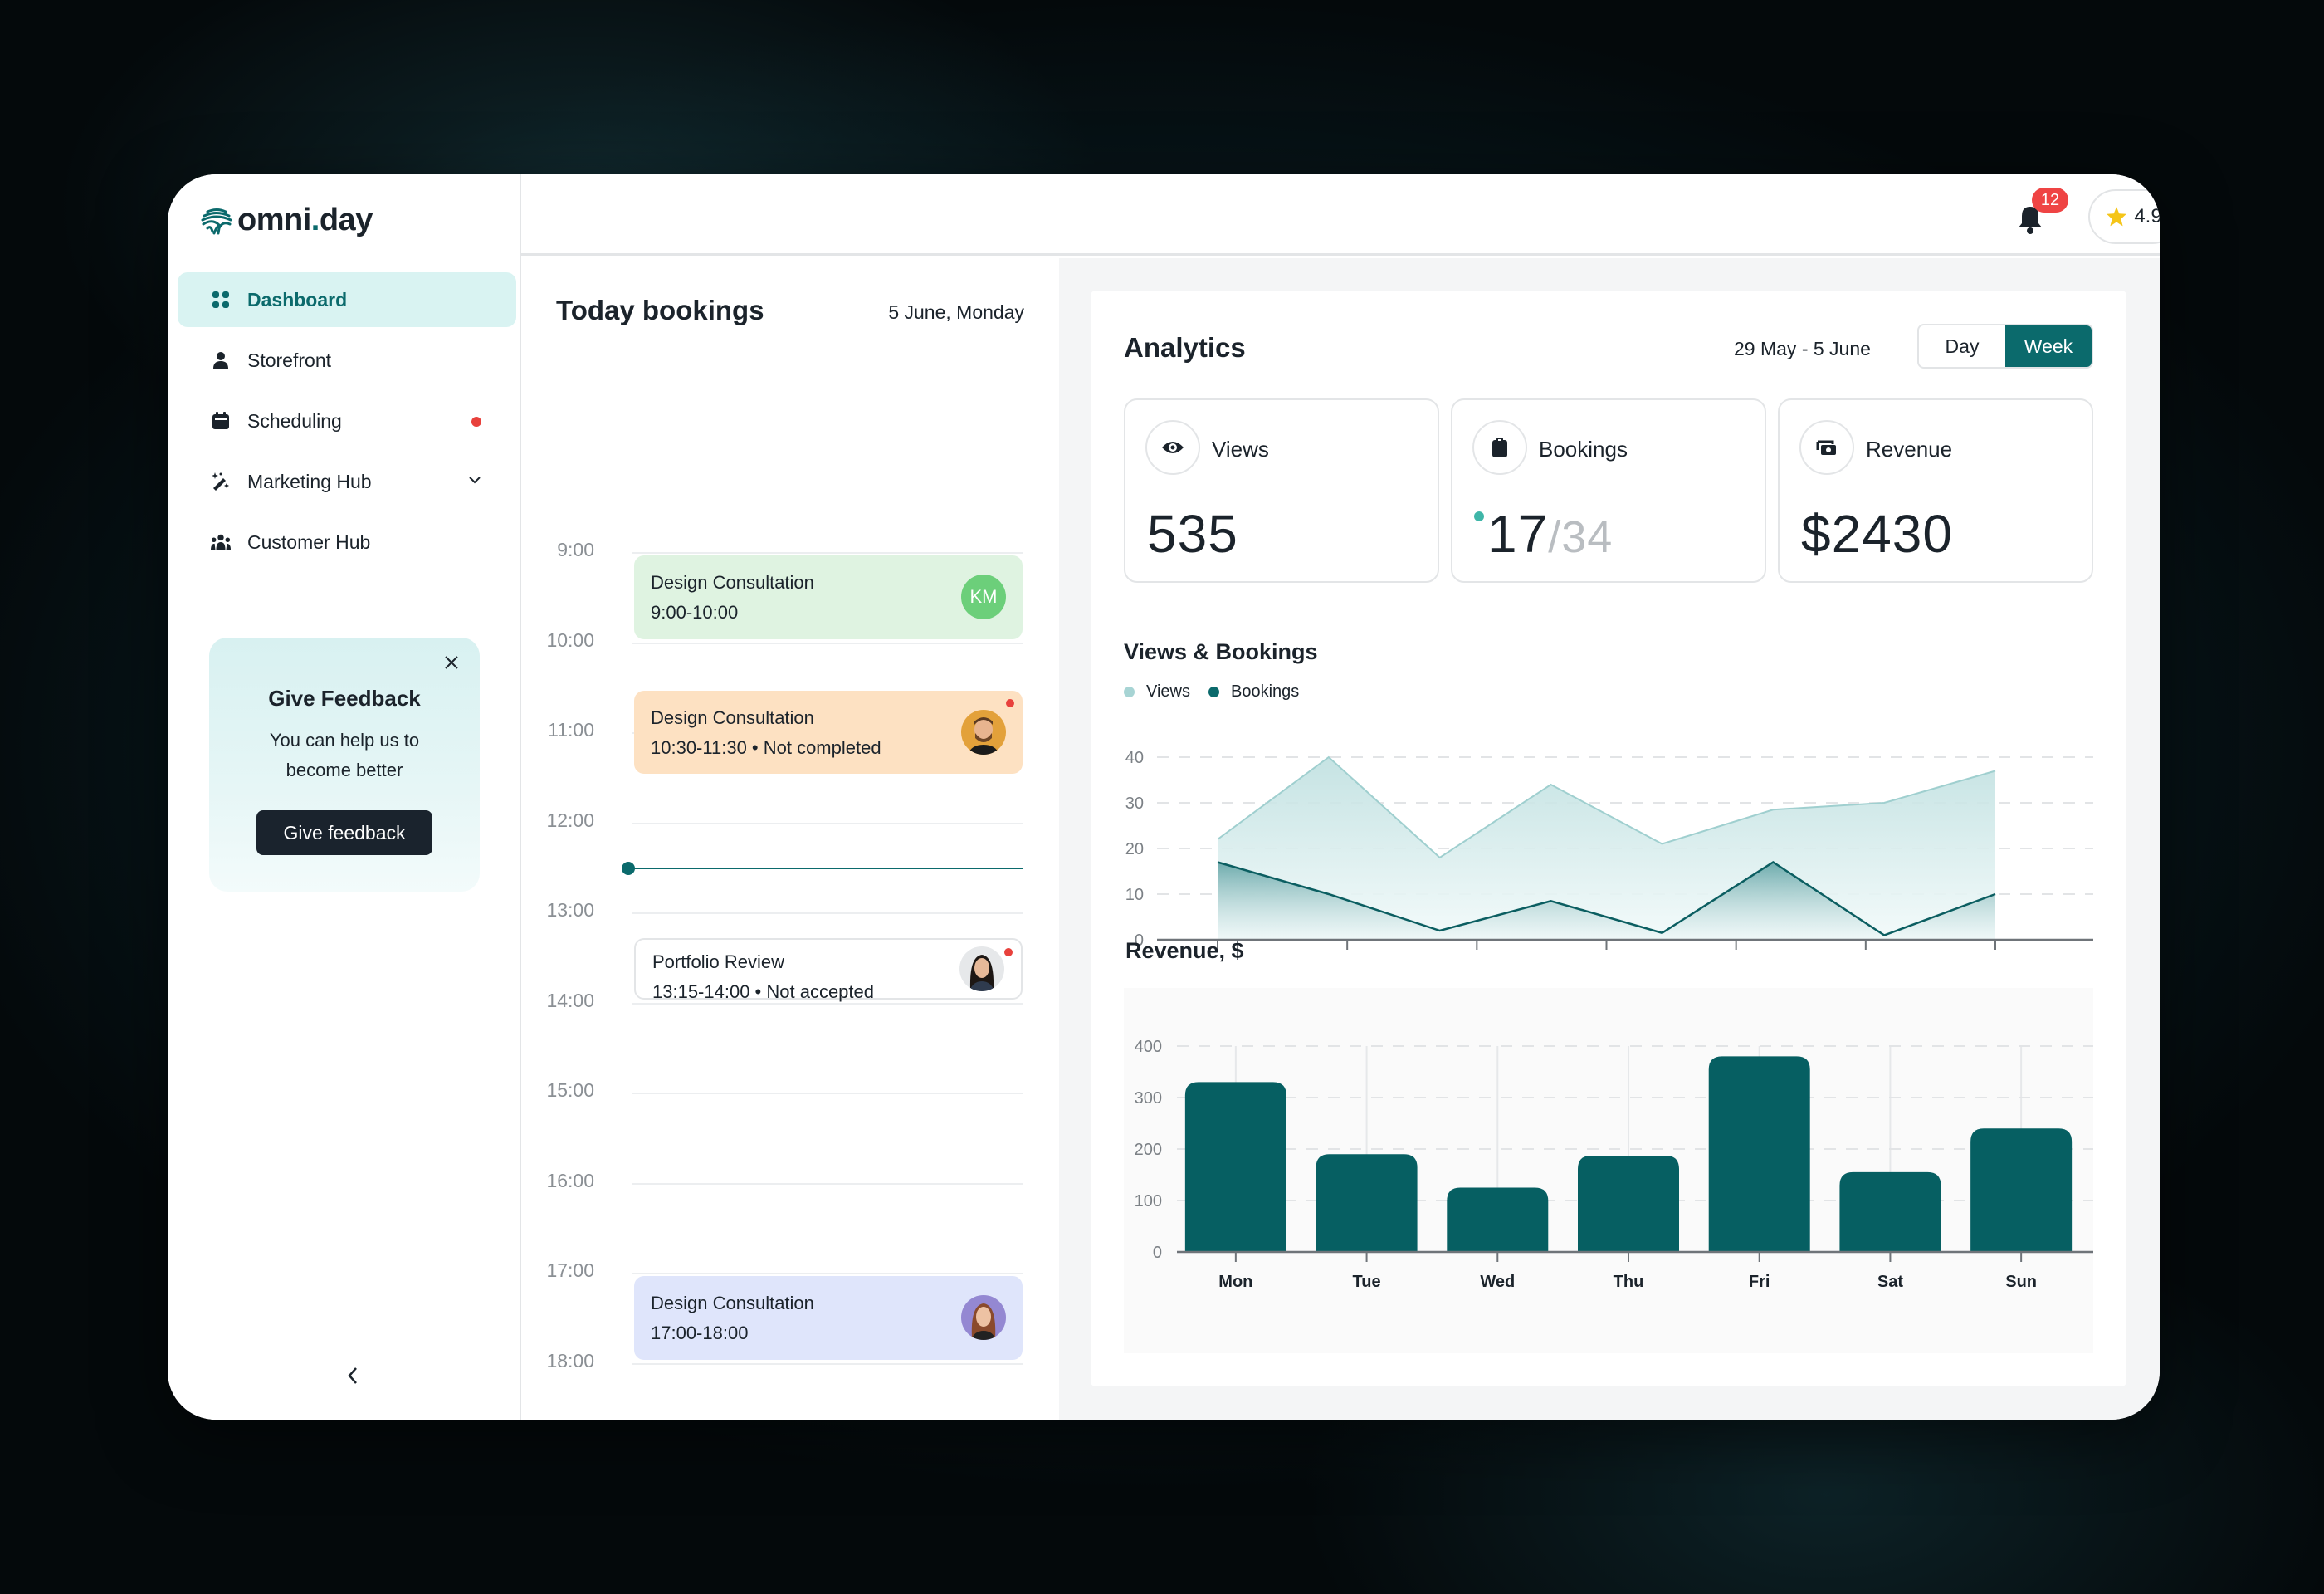 This screenshot has width=2324, height=1594. I want to click on legend-label: Bookings, so click(1265, 691).